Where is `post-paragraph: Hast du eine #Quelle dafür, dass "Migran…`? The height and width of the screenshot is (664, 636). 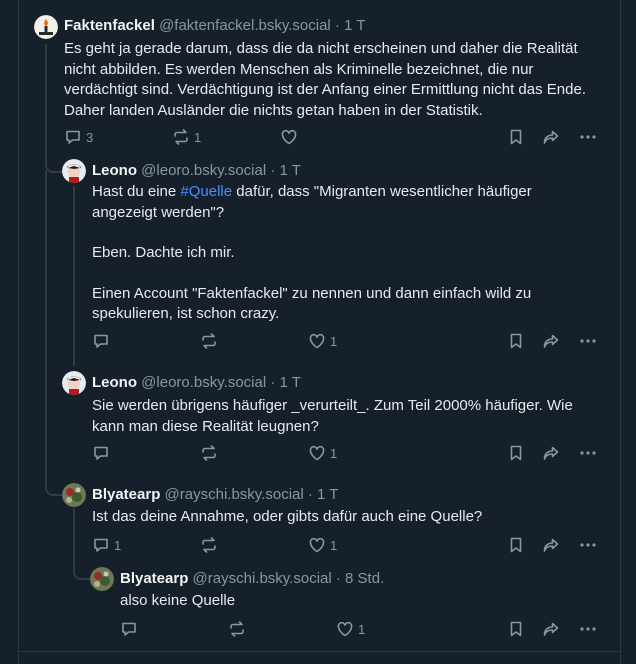 post-paragraph: Hast du eine #Quelle dafür, dass "Migran… is located at coordinates (342, 202).